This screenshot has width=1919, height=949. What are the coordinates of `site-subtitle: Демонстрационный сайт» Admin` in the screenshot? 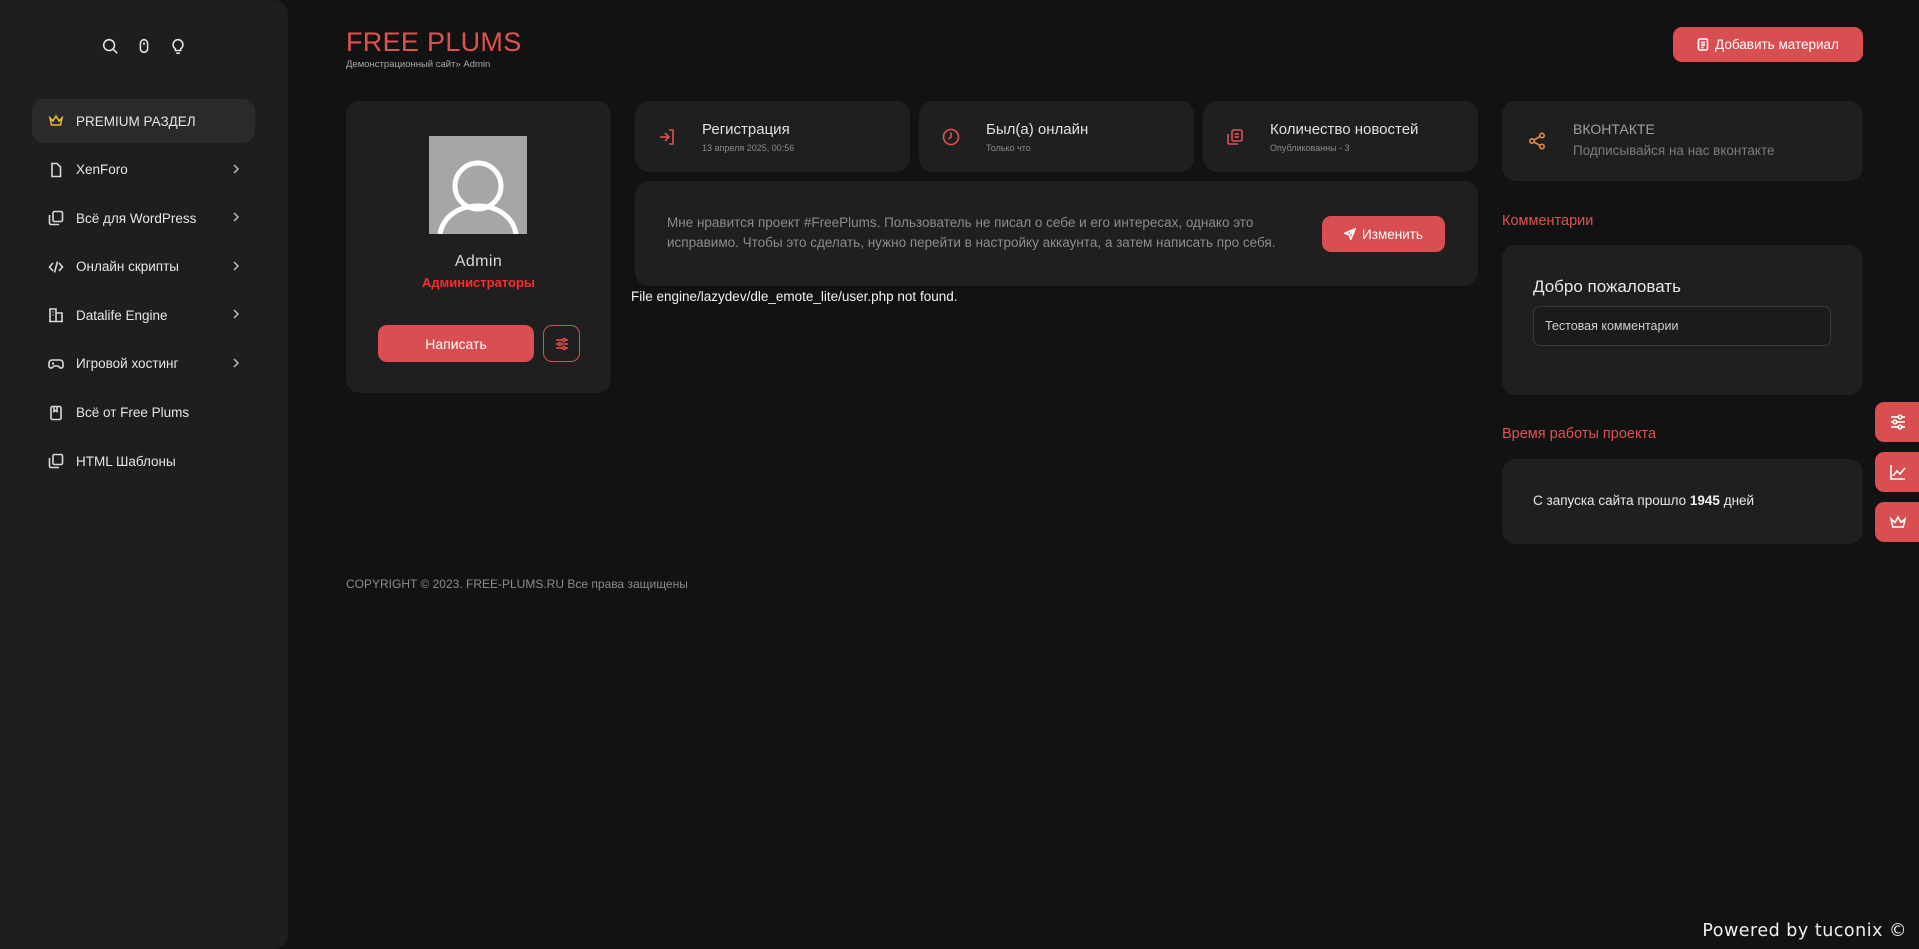 It's located at (418, 64).